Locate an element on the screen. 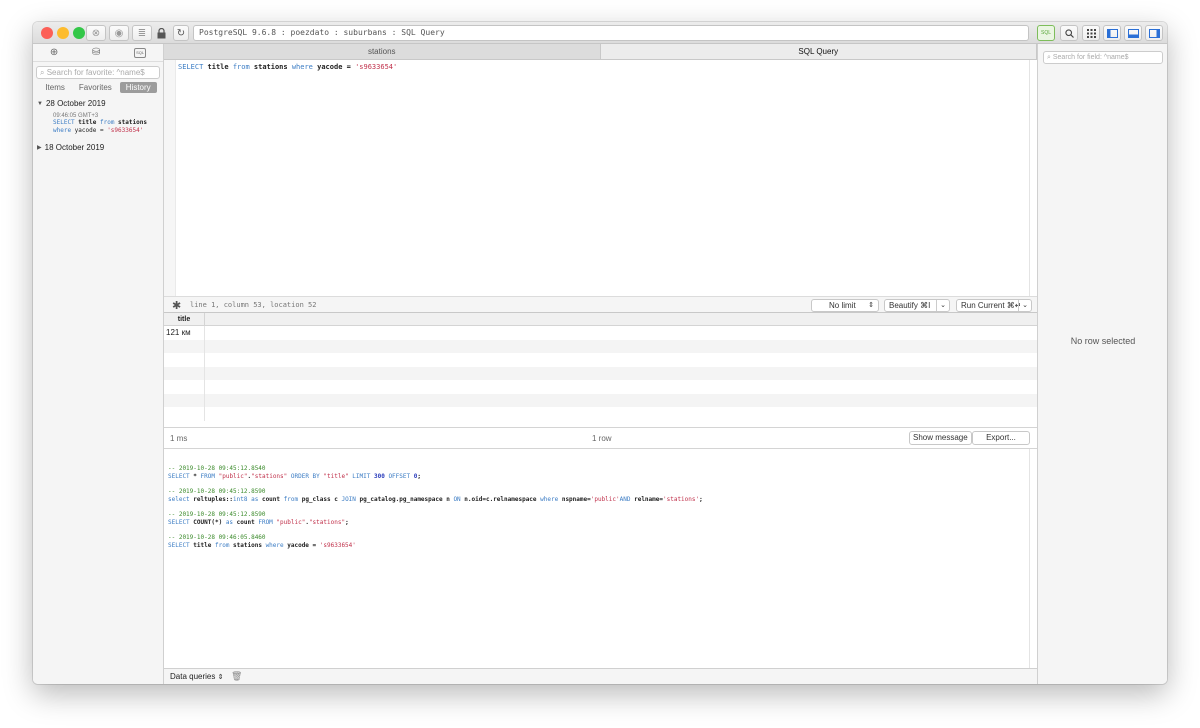 This screenshot has width=1200, height=728. run-current-button: Run Current ⌘↵ ⌄ is located at coordinates (994, 305).